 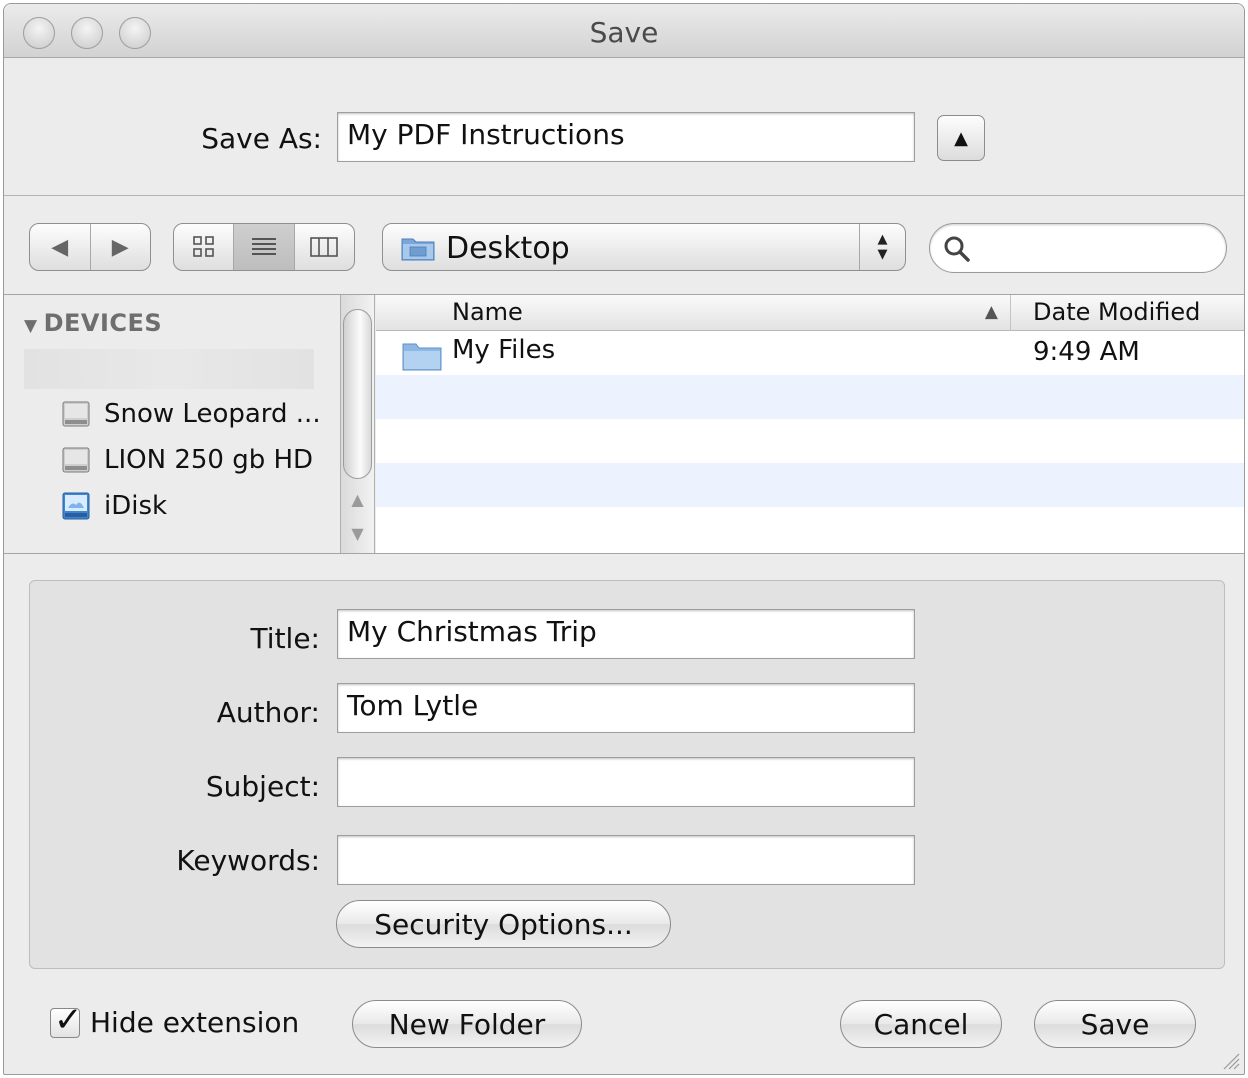 I want to click on author-label: Author:, so click(x=268, y=712).